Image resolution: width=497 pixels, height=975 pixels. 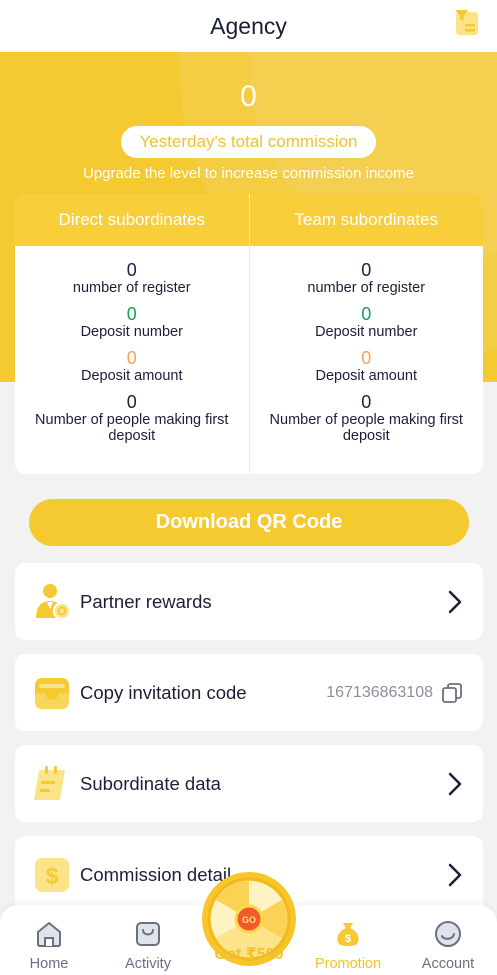 I want to click on activity-icon, so click(x=148, y=934).